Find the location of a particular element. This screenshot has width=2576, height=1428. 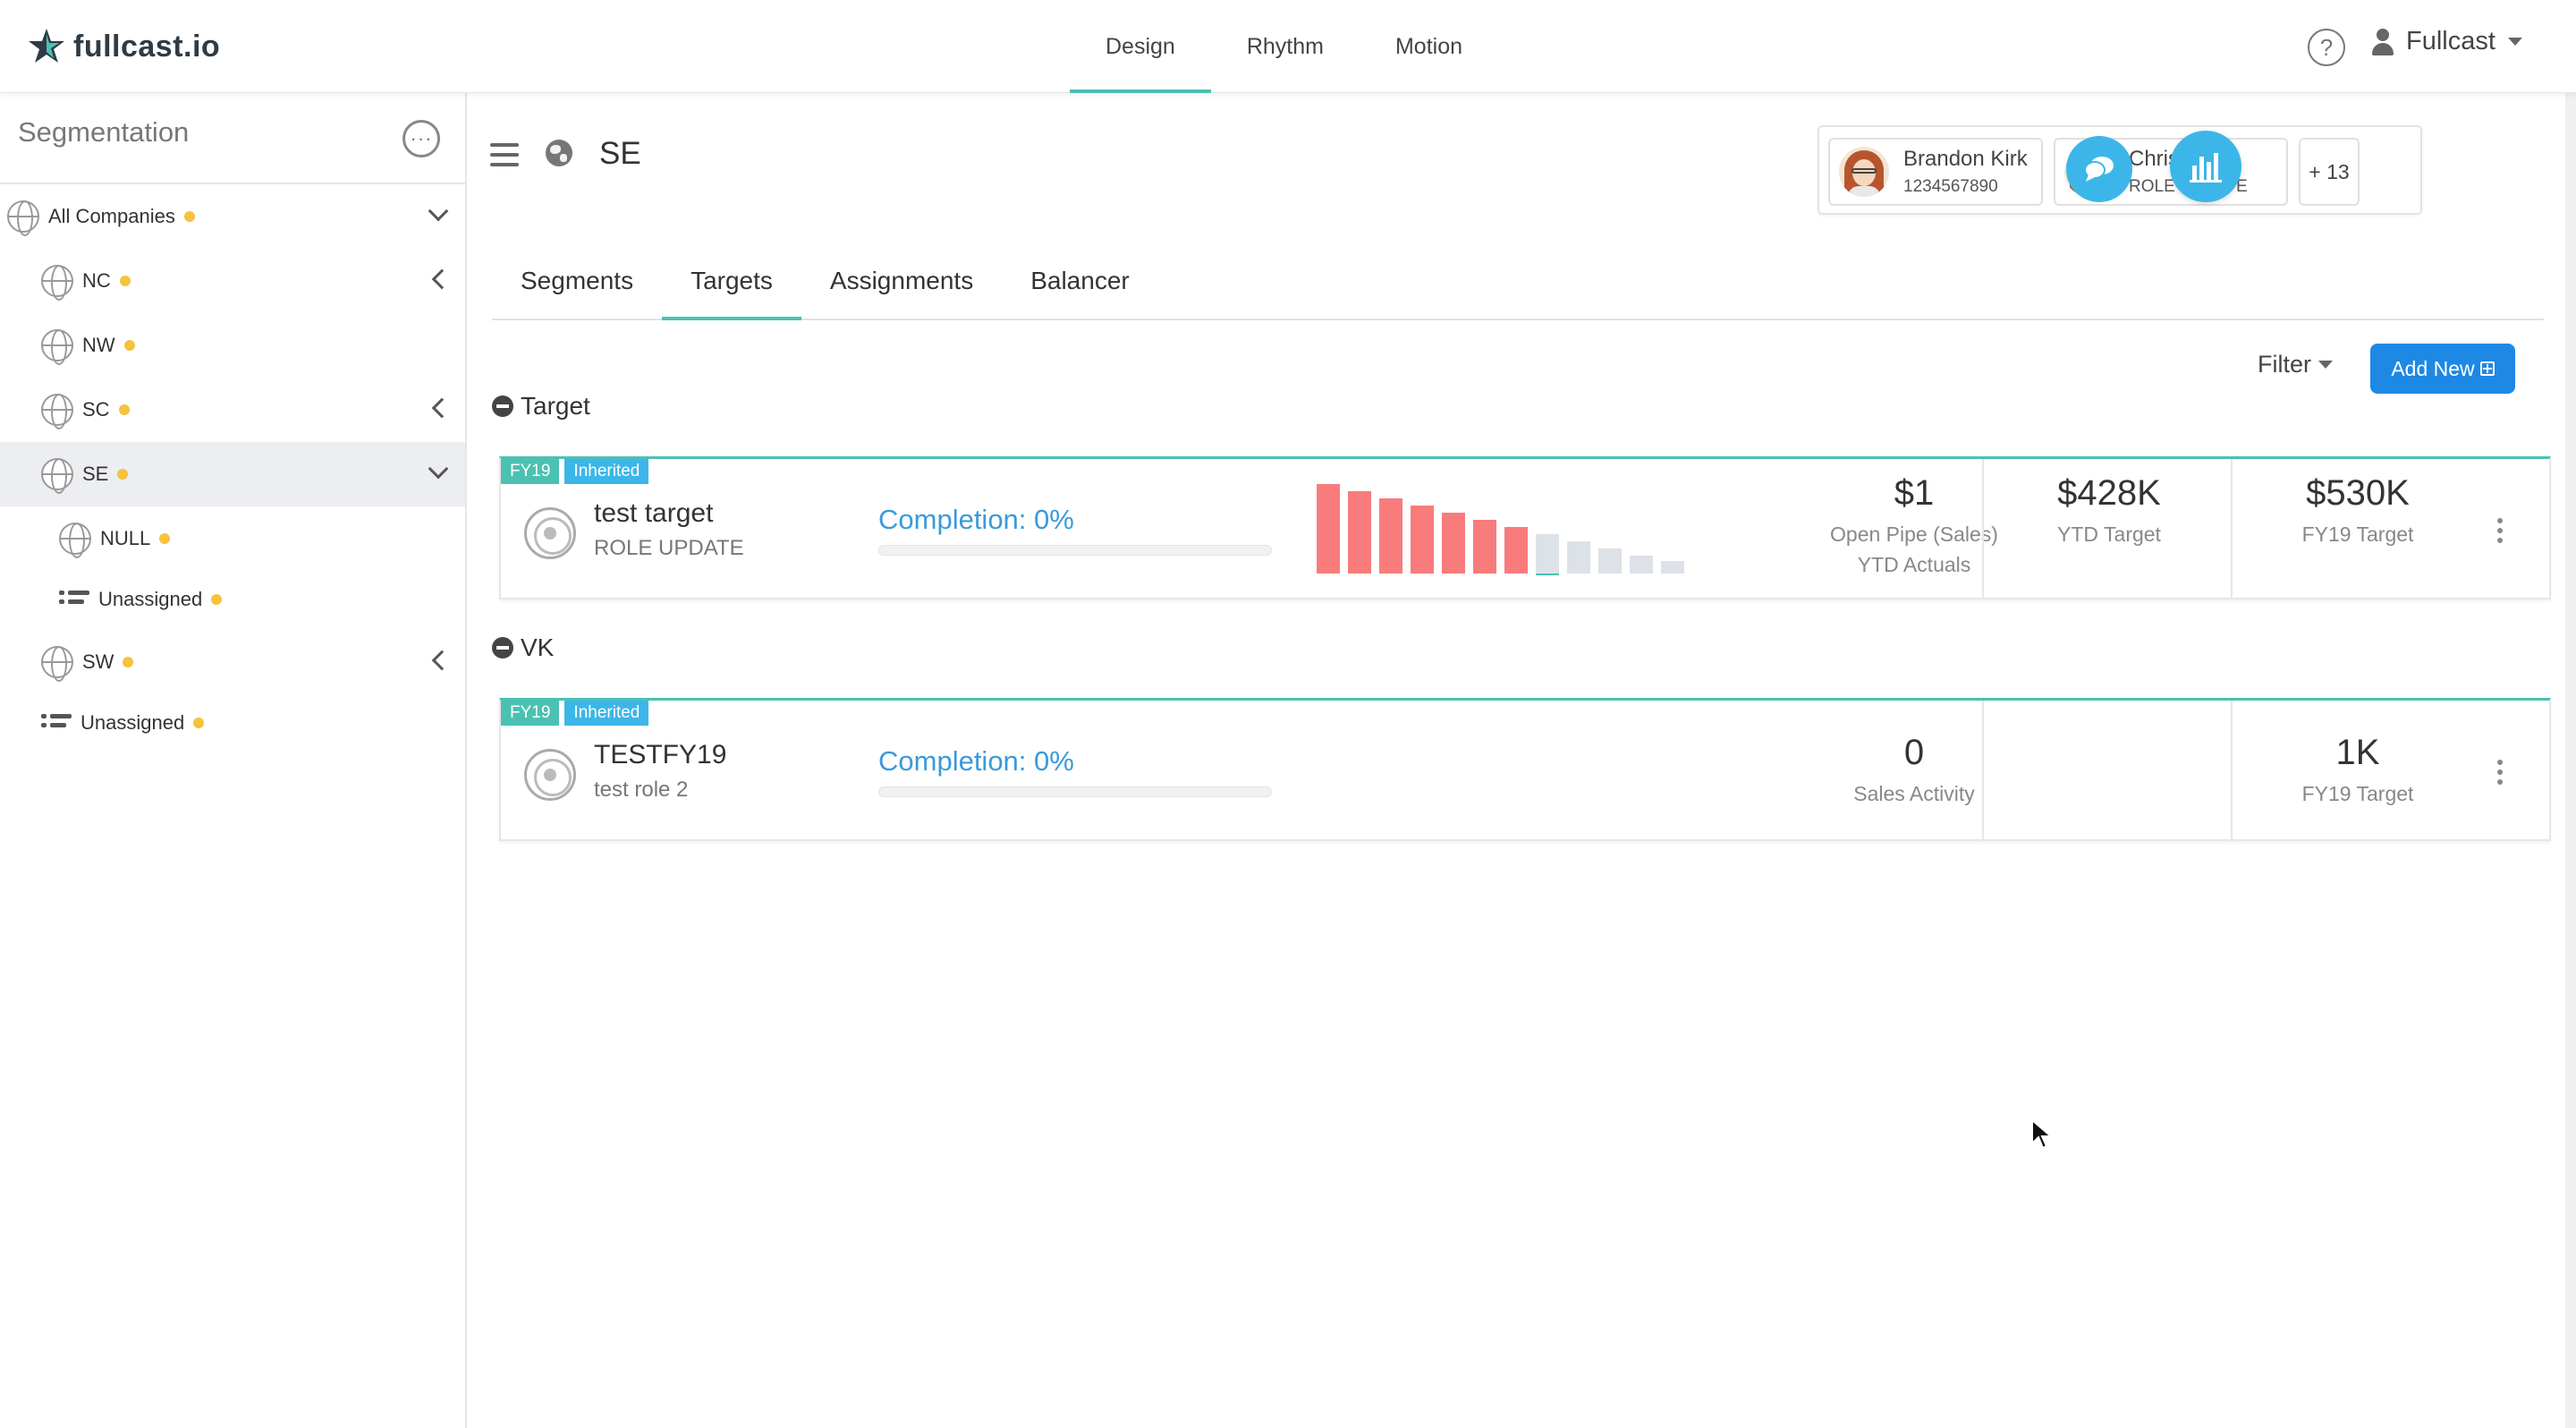

trend-bar-chart is located at coordinates (1500, 529).